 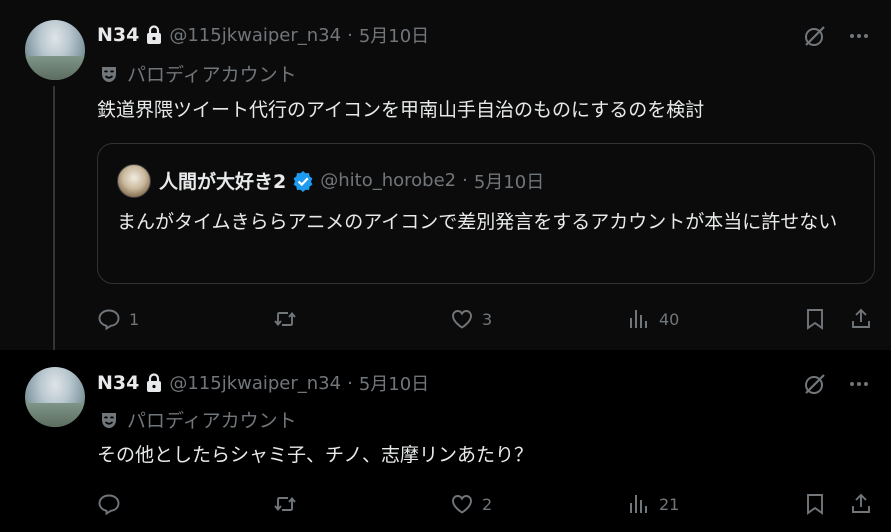 I want to click on action-bar: 2 21, so click(x=489, y=504).